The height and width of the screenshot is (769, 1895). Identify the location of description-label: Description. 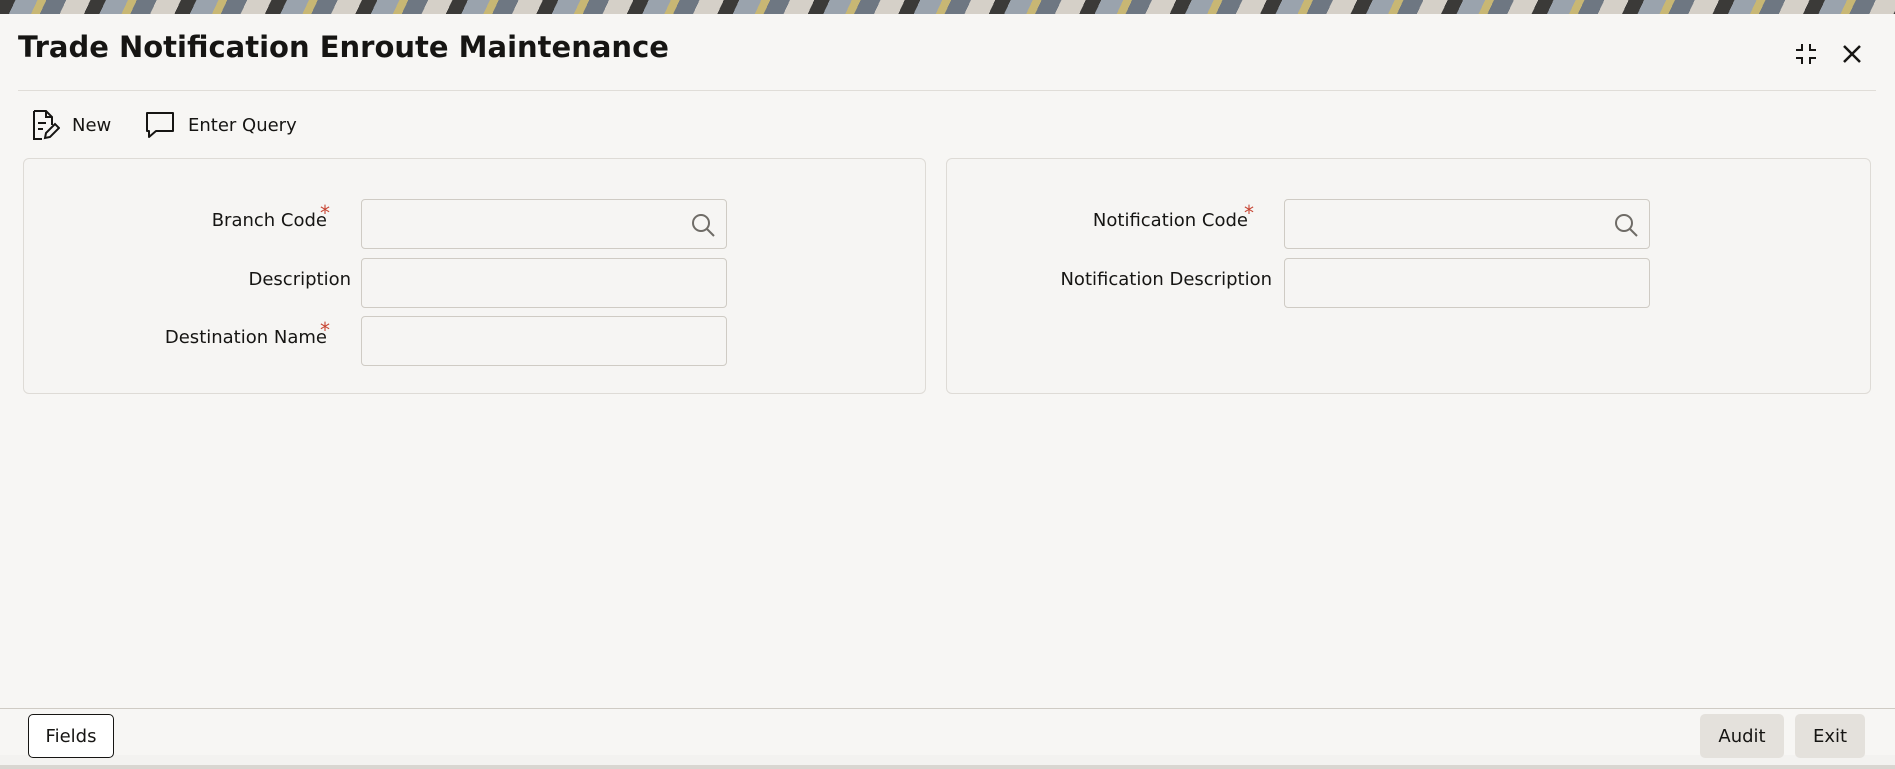
(299, 279).